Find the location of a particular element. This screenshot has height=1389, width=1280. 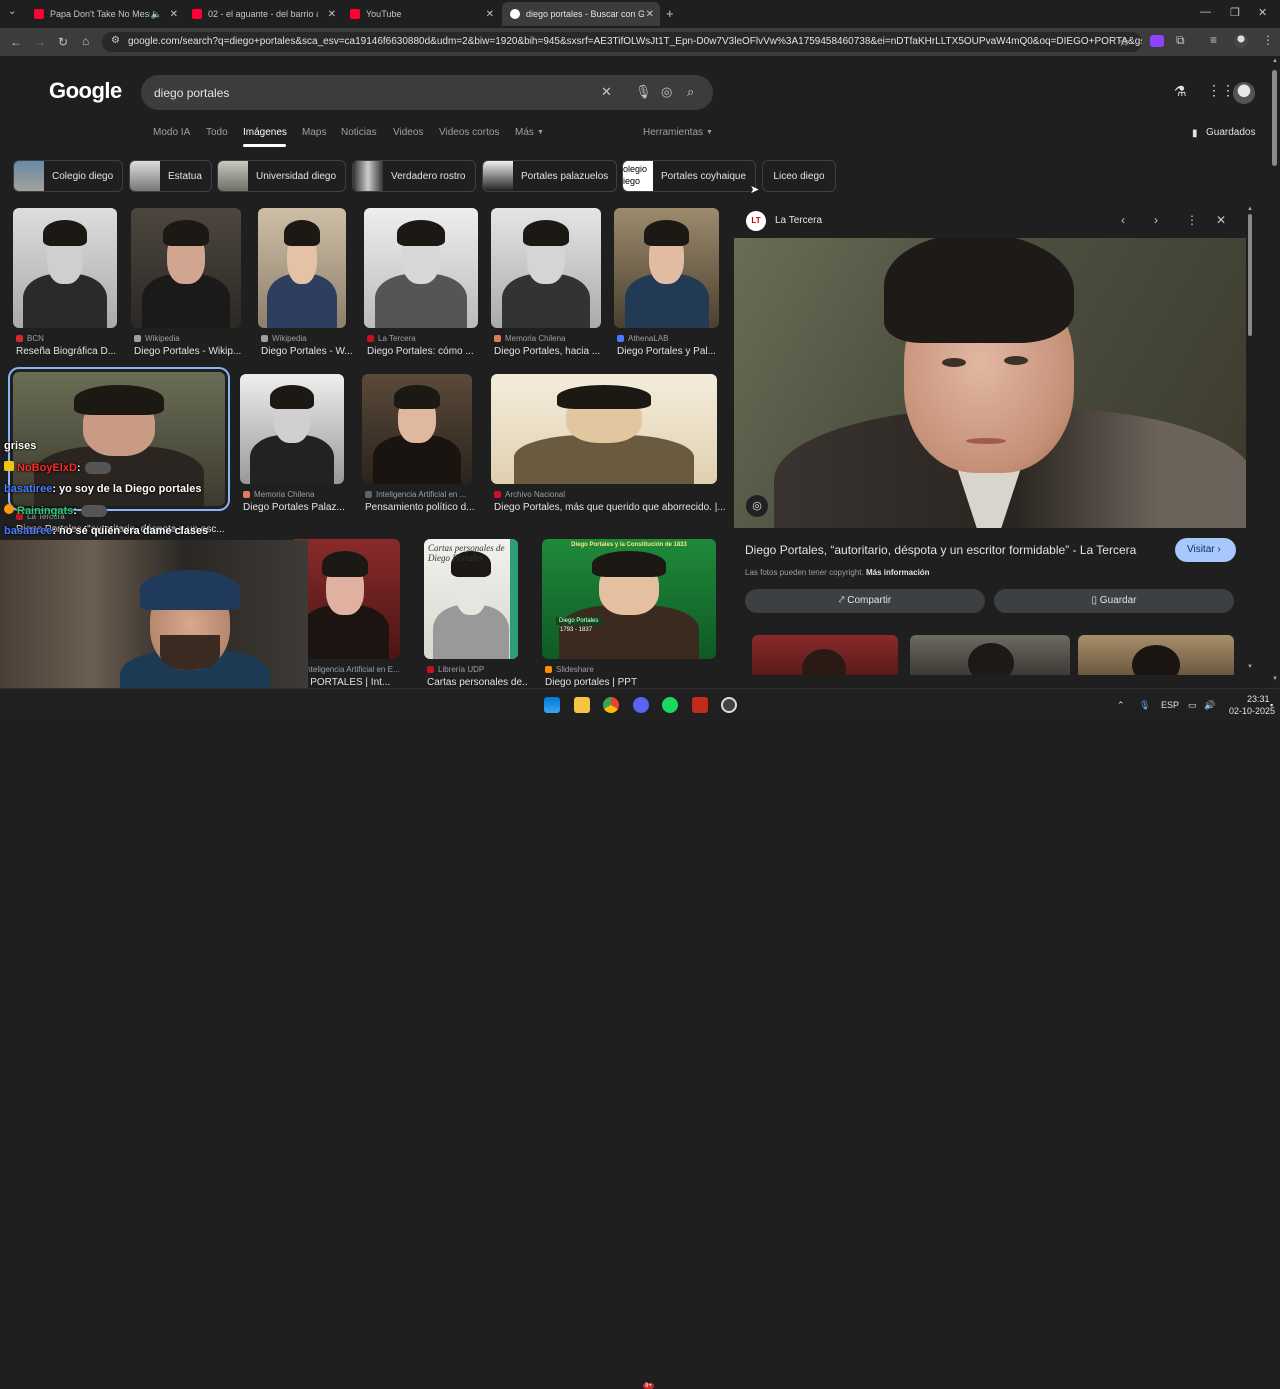

tab-todo: Todo is located at coordinates (217, 132).